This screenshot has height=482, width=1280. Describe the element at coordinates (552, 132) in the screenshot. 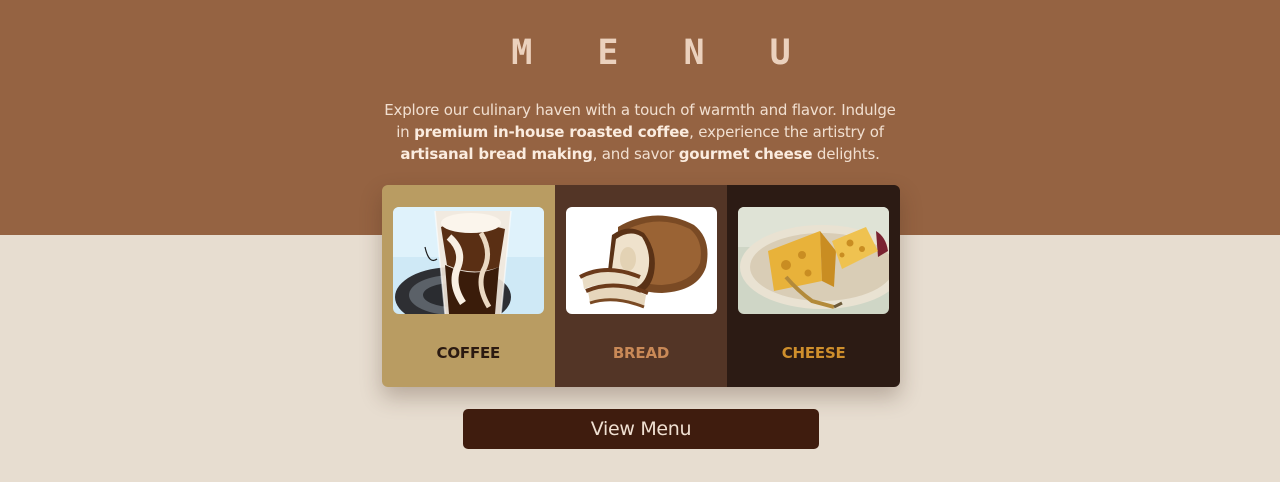

I see `intro-highlight-coffee: premium in-house roasted coffee` at that location.